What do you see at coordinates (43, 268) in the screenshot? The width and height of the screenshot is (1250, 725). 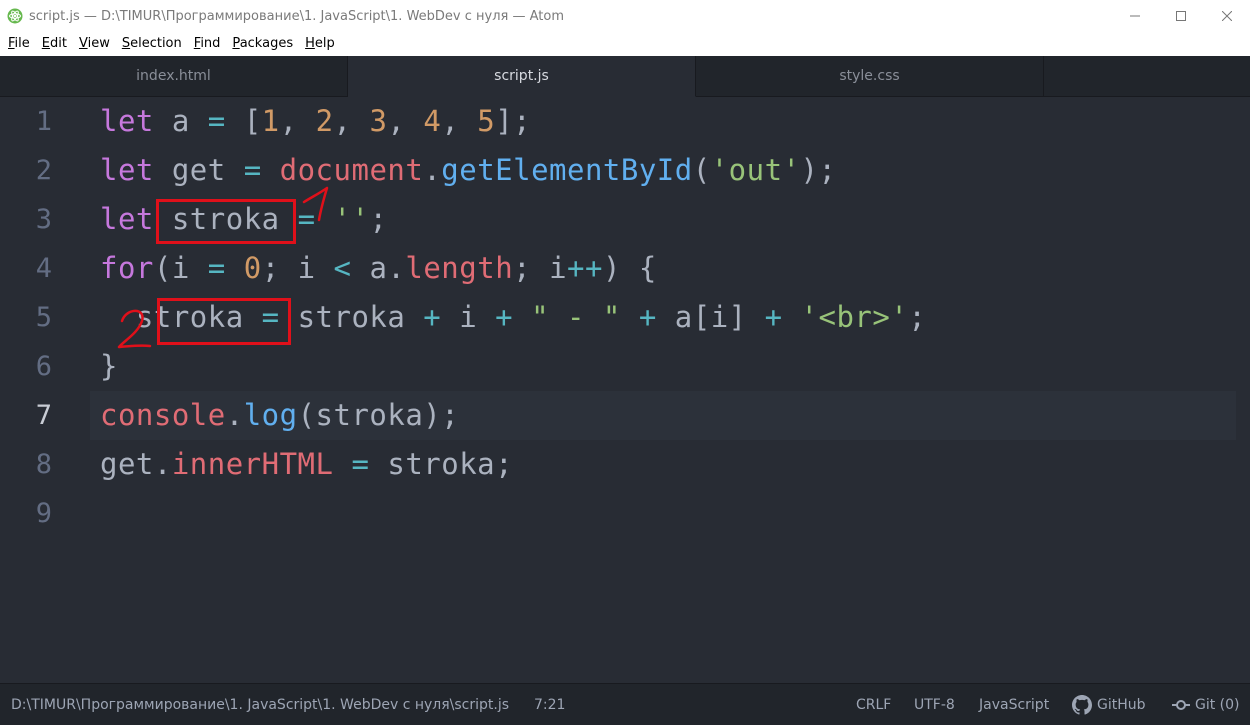 I see `line-number: 4` at bounding box center [43, 268].